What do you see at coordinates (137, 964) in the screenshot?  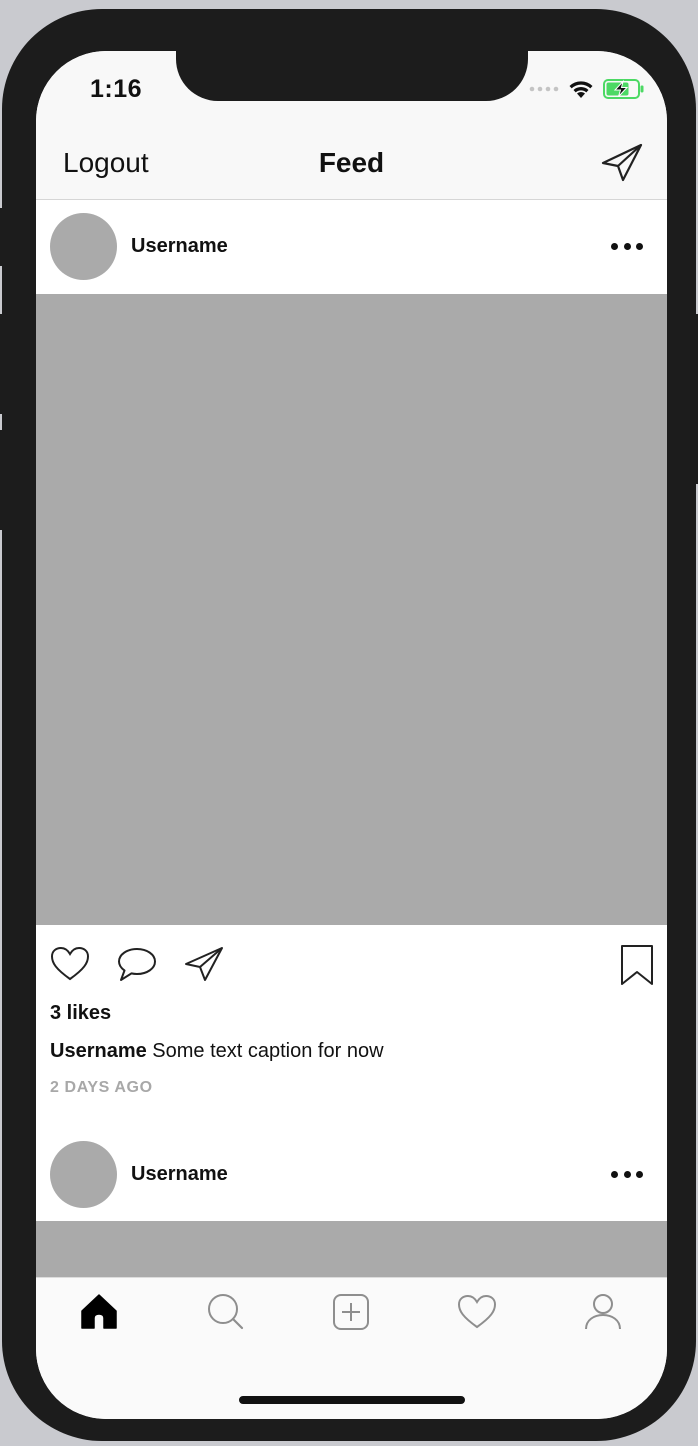 I see `comment-icon` at bounding box center [137, 964].